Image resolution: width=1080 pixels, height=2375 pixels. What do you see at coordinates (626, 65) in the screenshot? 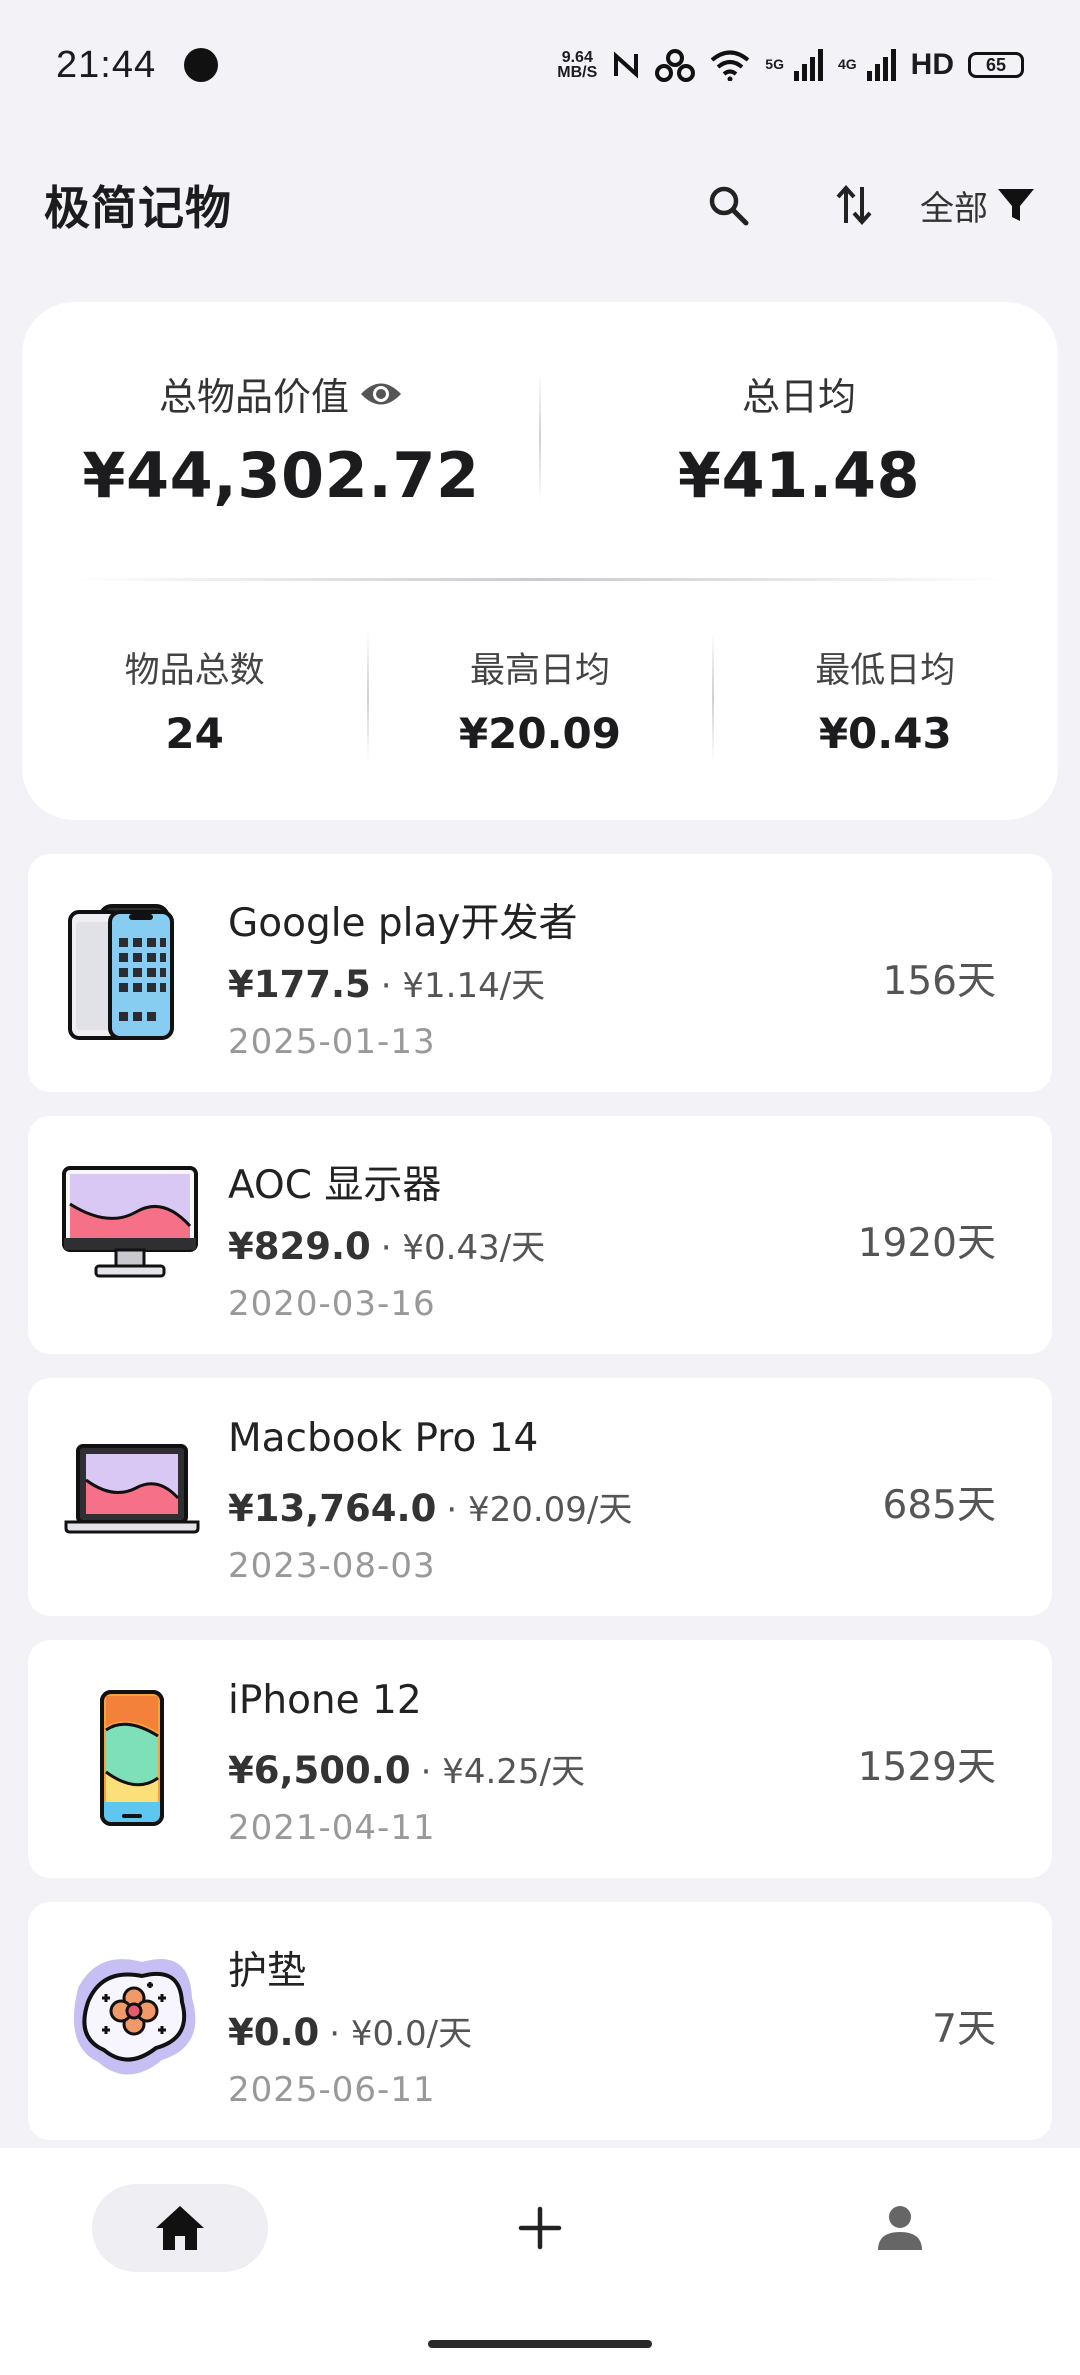
I see `nfc-icon` at bounding box center [626, 65].